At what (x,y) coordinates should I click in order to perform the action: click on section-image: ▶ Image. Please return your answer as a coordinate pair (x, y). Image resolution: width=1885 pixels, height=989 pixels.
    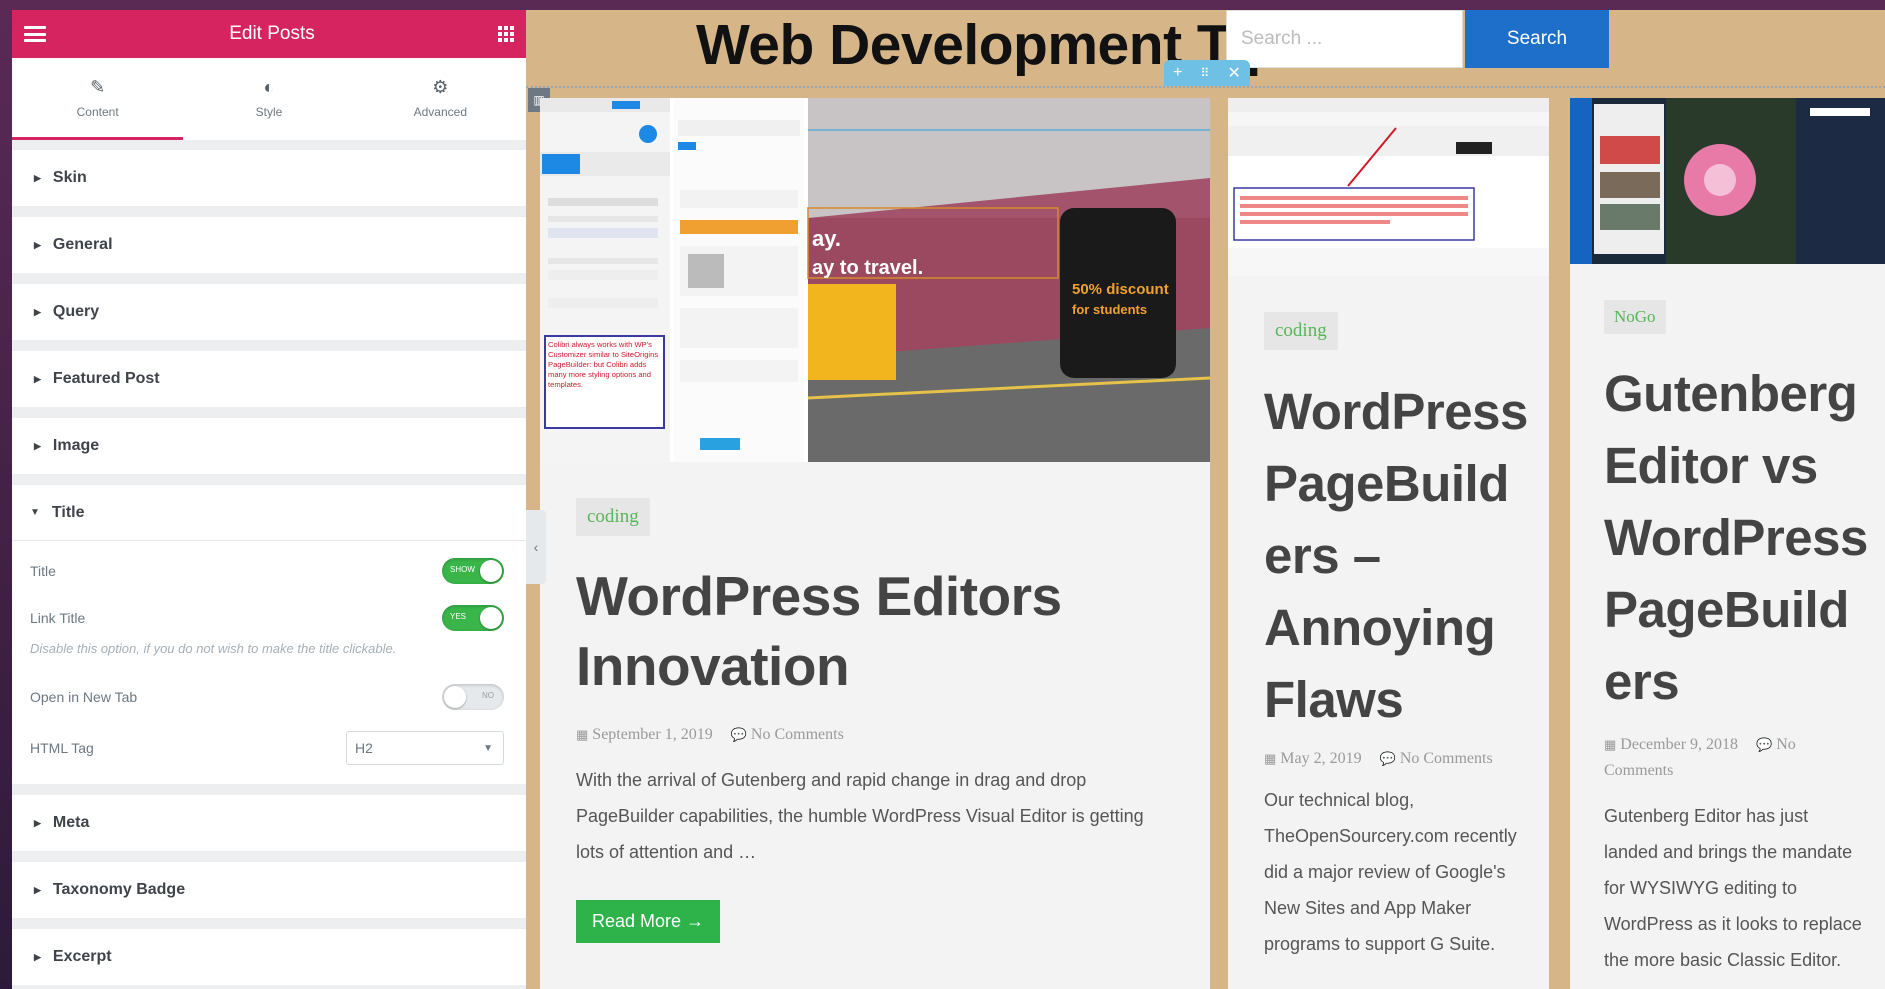
    Looking at the image, I should click on (269, 446).